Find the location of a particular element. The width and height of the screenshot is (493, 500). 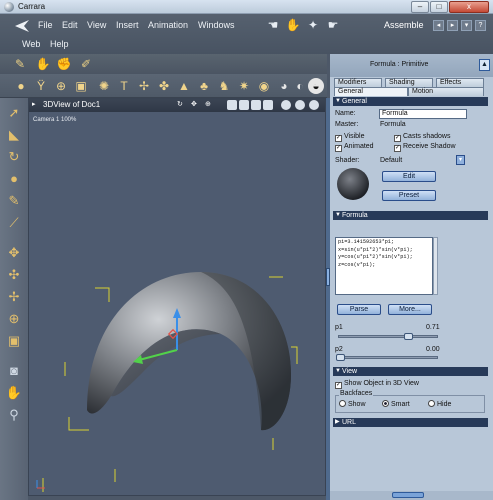

backfaces-show-radio: Show is located at coordinates (352, 404).